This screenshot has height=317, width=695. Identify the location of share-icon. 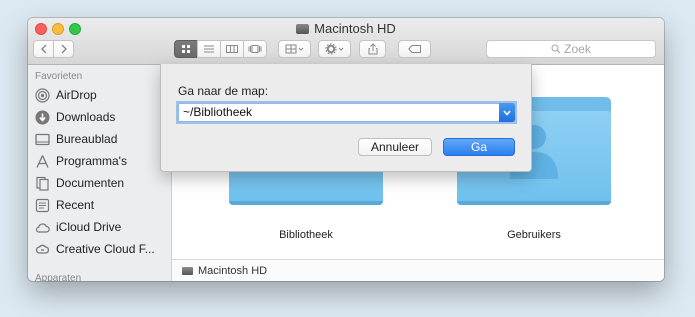
(372, 49).